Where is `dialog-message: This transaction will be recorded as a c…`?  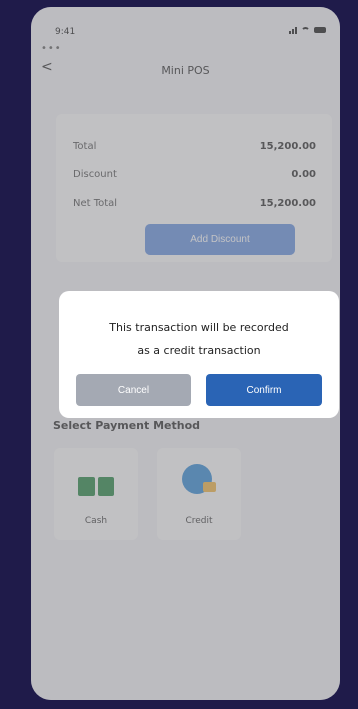 dialog-message: This transaction will be recorded as a c… is located at coordinates (199, 339).